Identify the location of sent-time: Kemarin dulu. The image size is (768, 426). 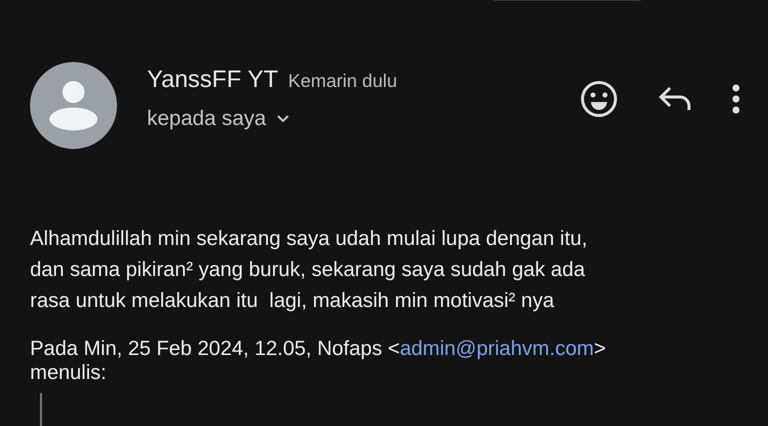
(343, 81).